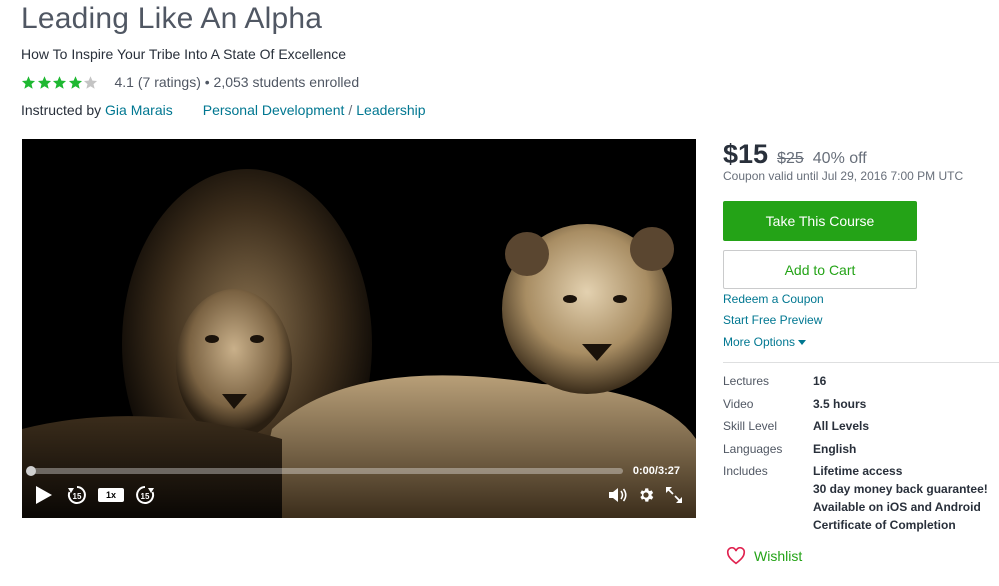 The image size is (999, 586). Describe the element at coordinates (111, 495) in the screenshot. I see `playback-speed-button: 1x` at that location.